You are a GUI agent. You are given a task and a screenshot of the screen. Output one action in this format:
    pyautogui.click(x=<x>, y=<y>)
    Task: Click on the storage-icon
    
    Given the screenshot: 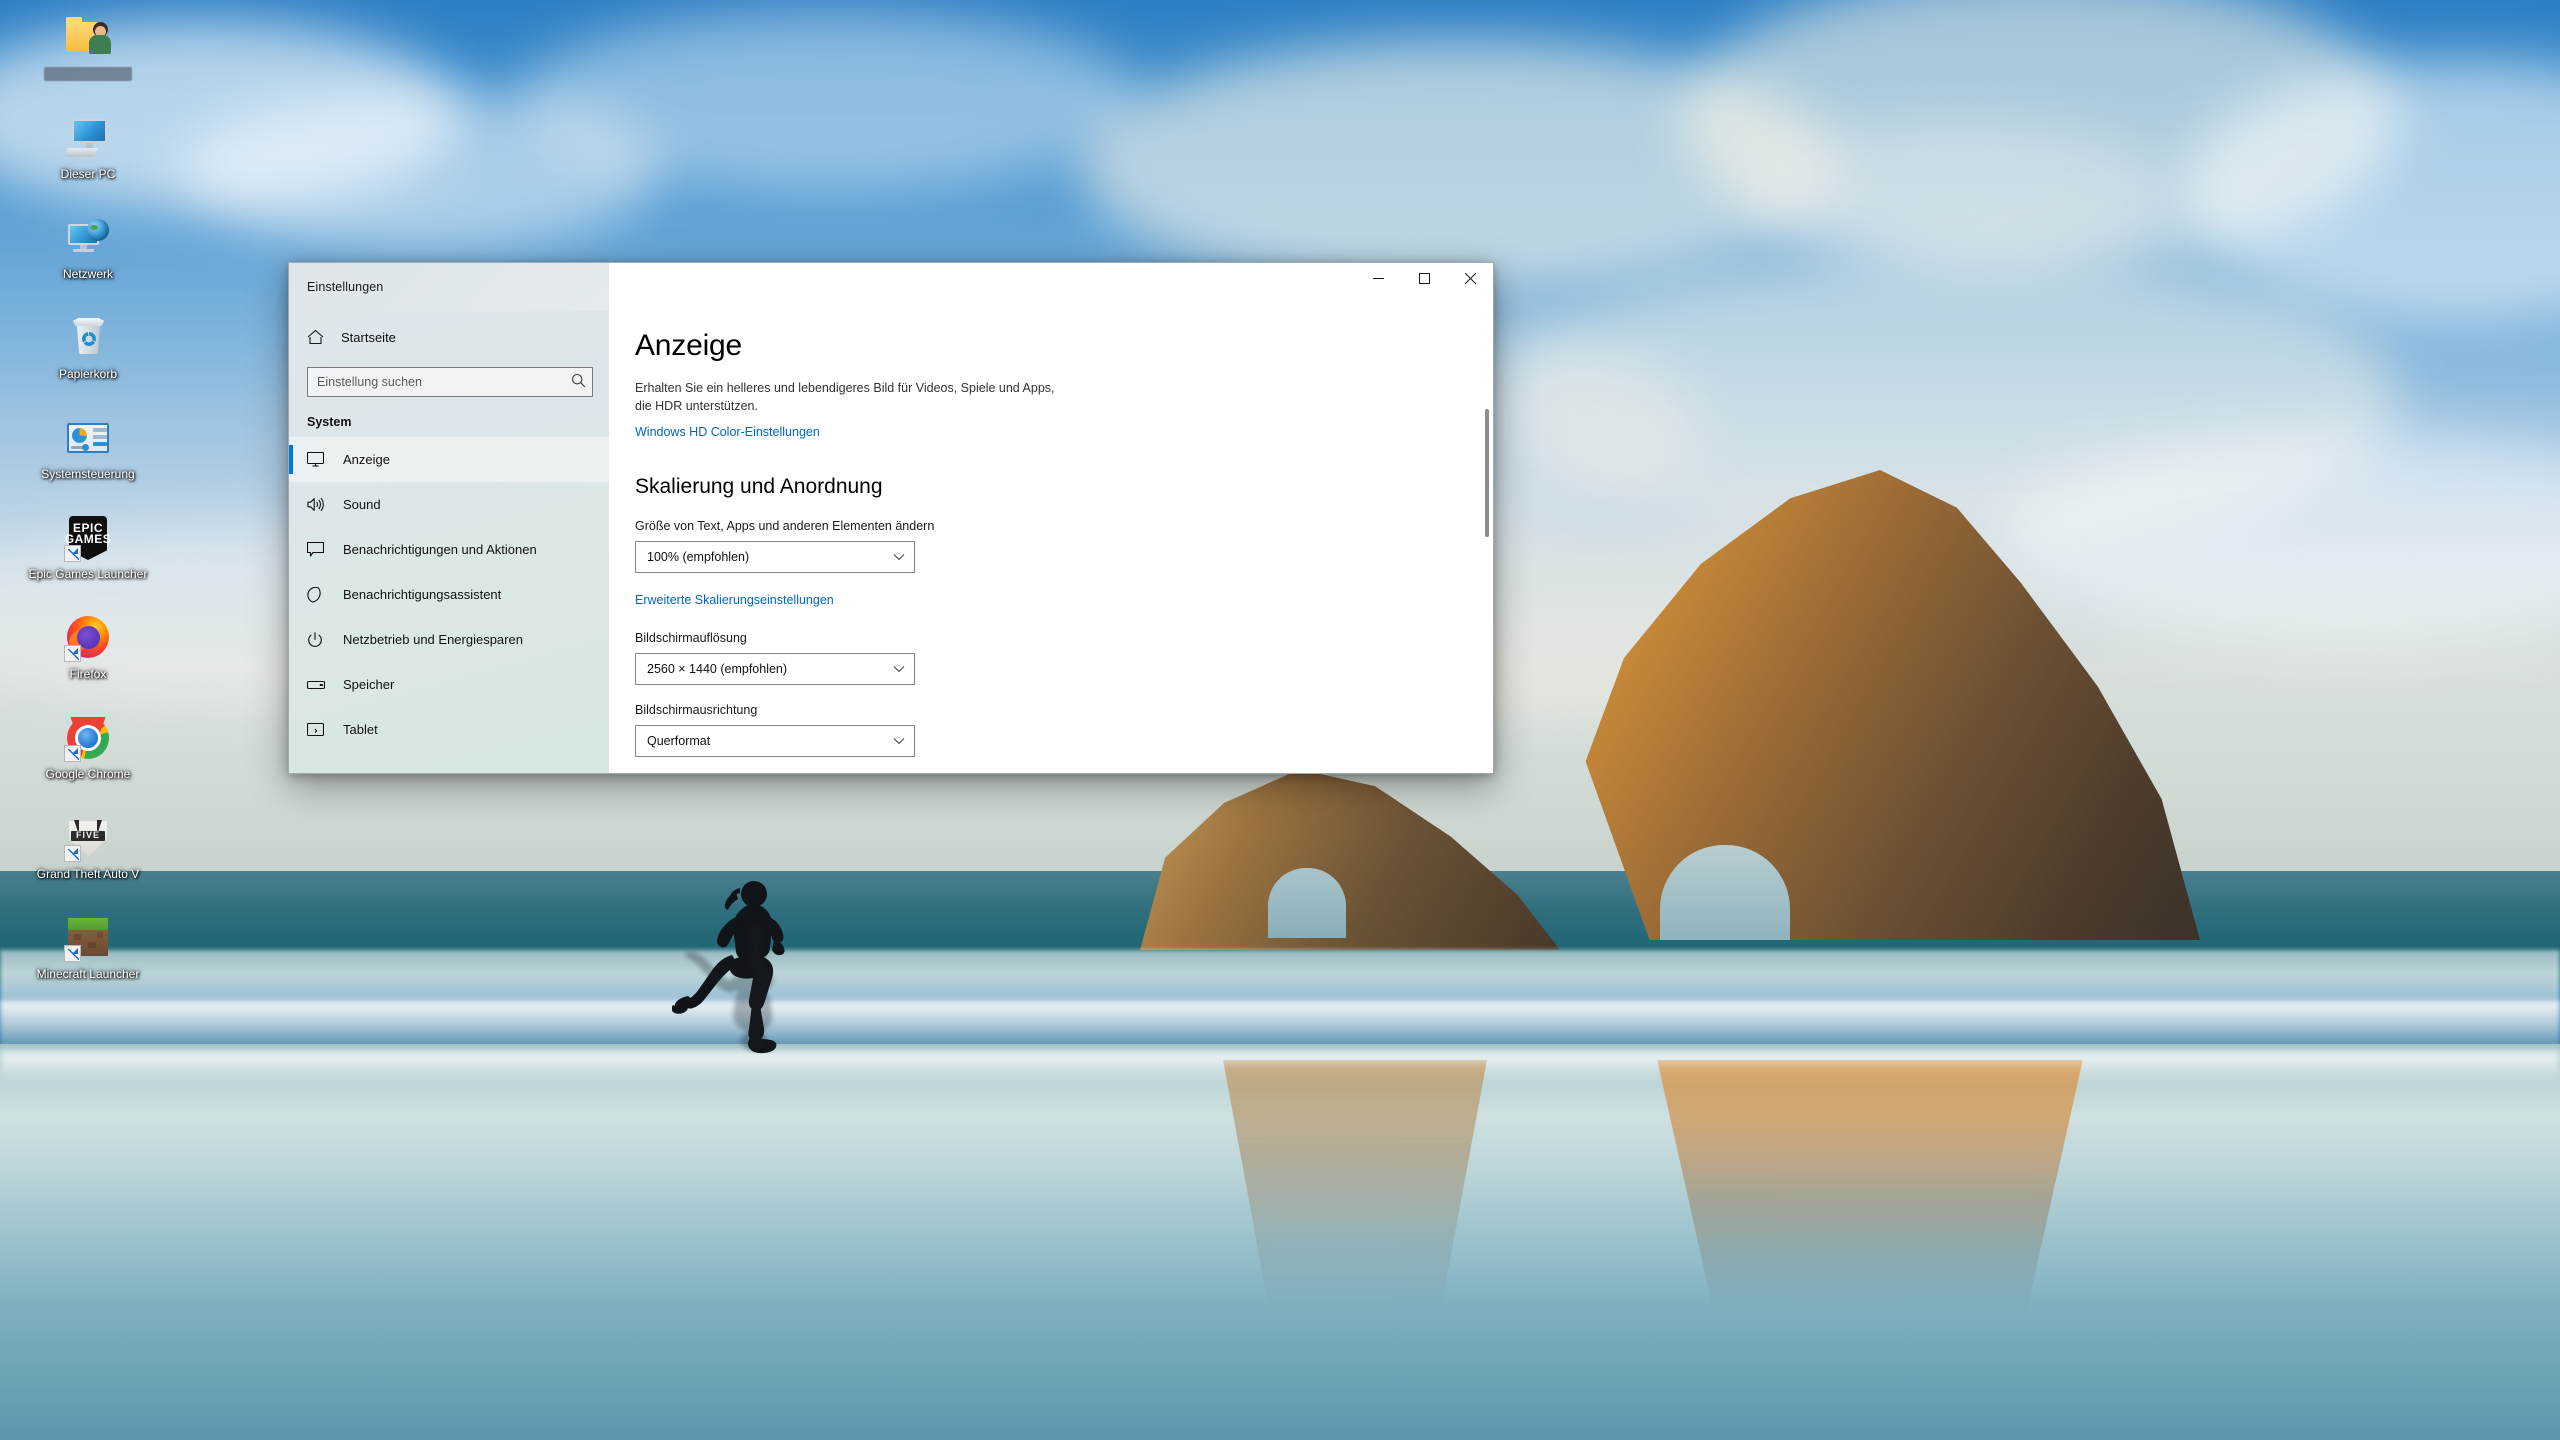 What is the action you would take?
    pyautogui.click(x=323, y=685)
    